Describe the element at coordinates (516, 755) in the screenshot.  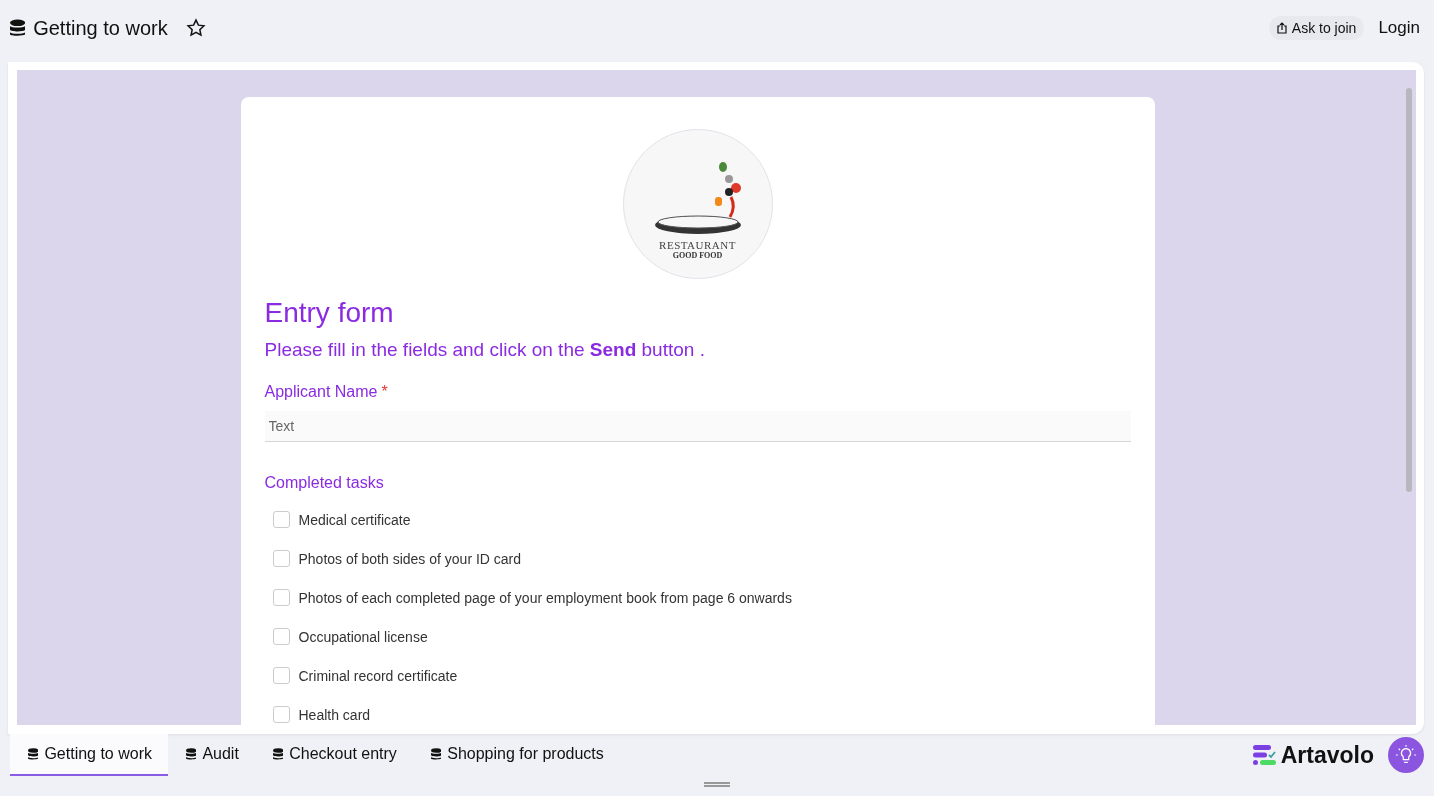
I see `sheet-tab: Shopping for products` at that location.